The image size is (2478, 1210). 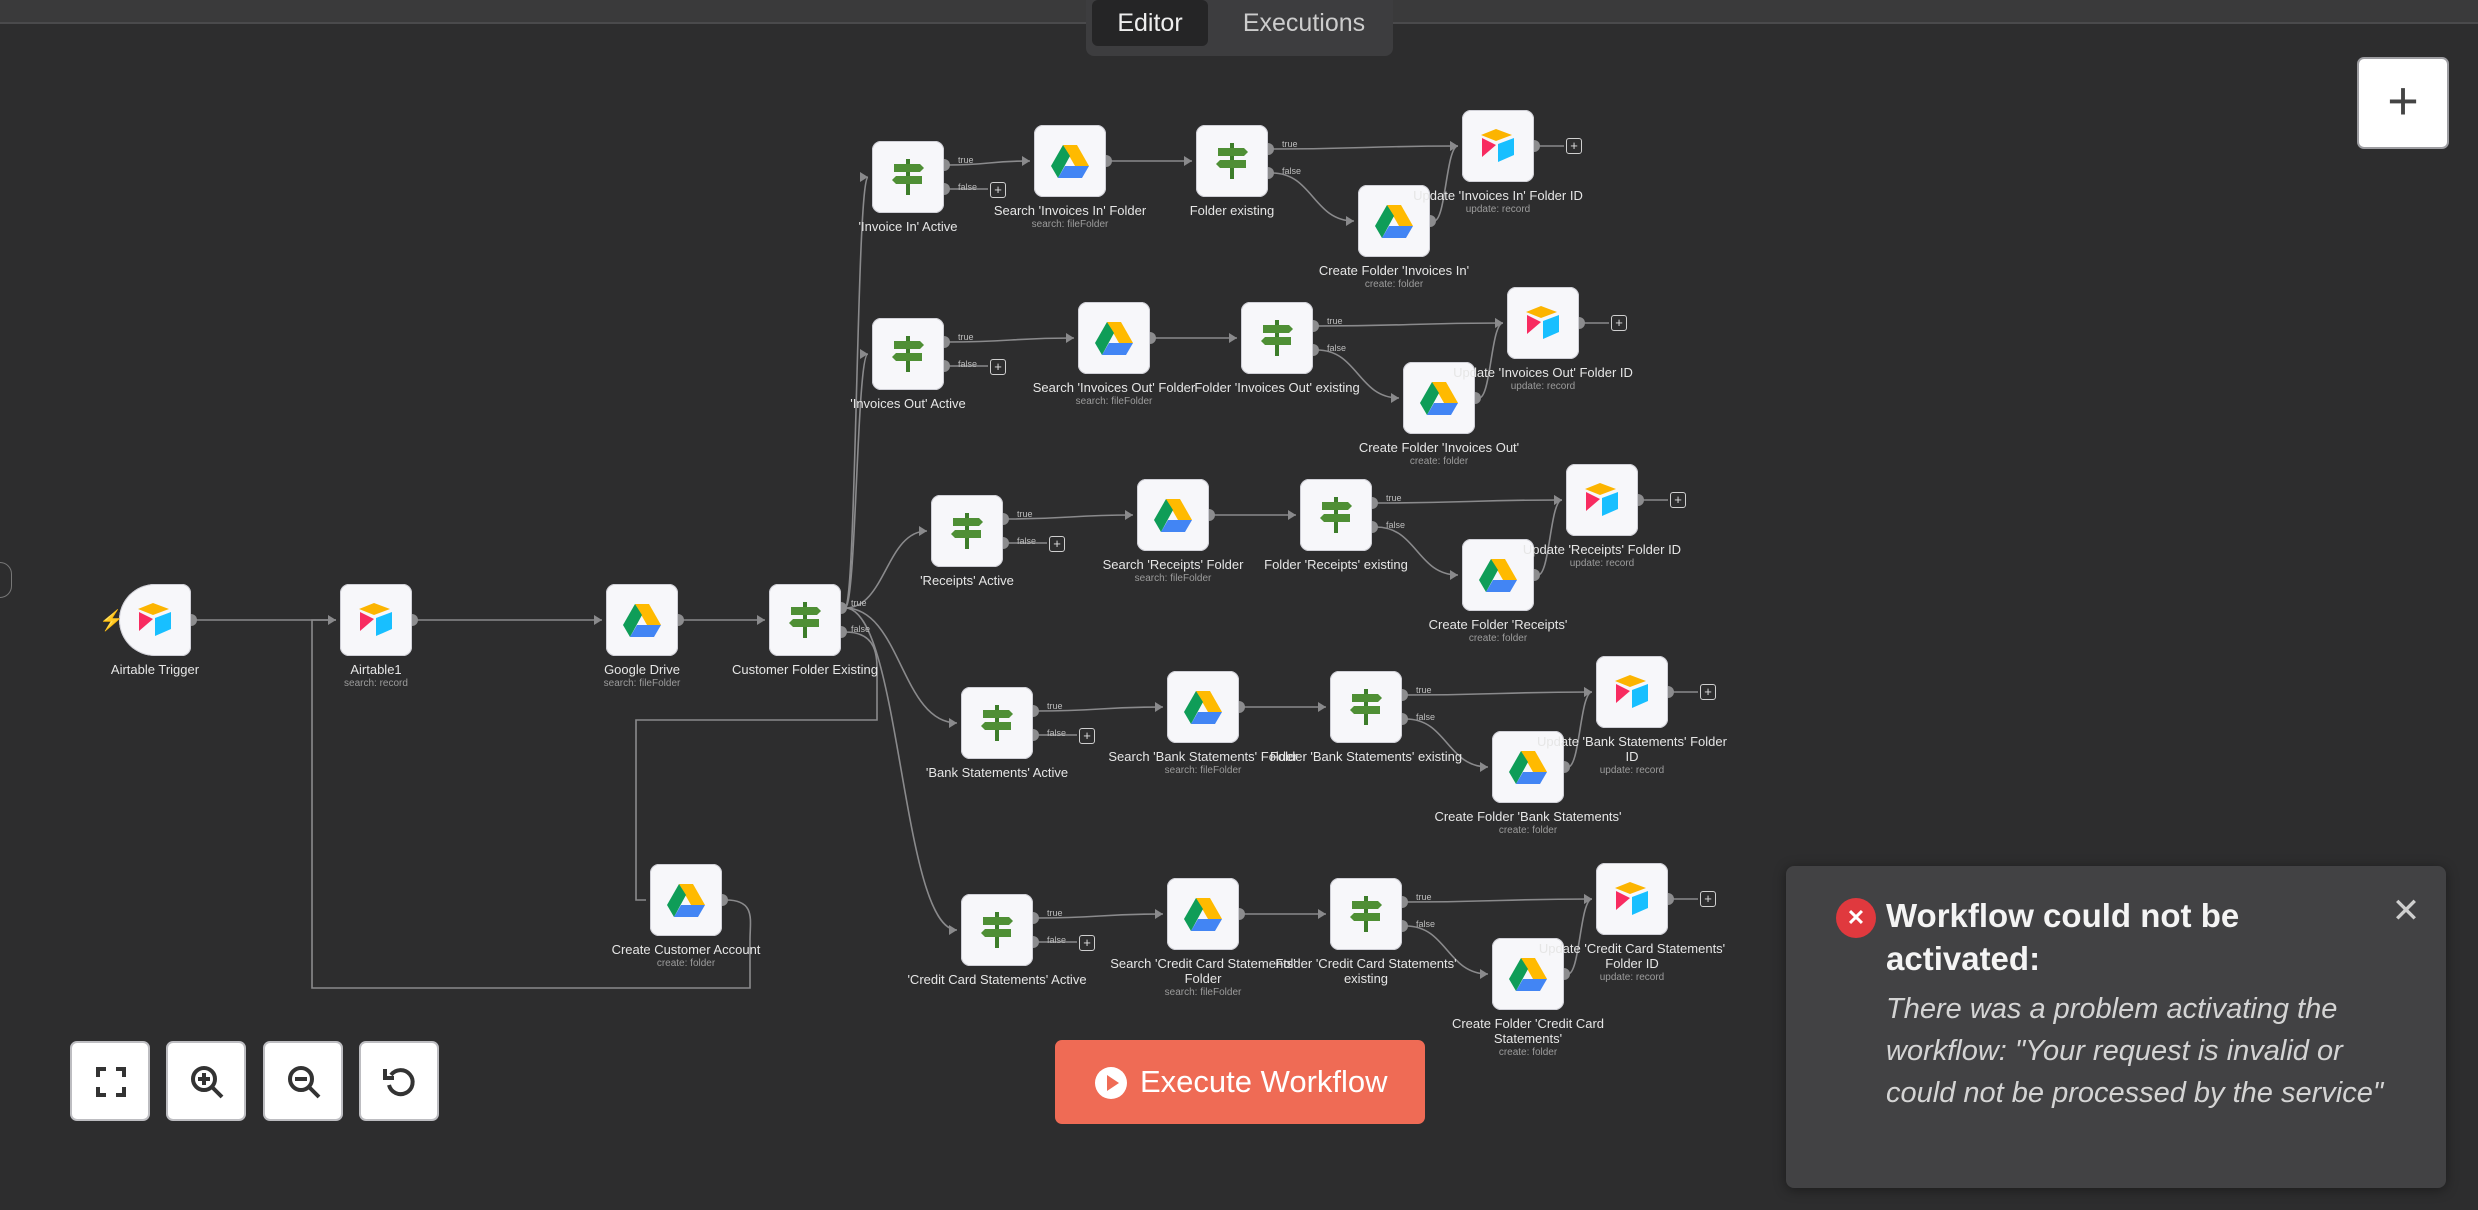 I want to click on zoom-to-fit-icon, so click(x=111, y=1082).